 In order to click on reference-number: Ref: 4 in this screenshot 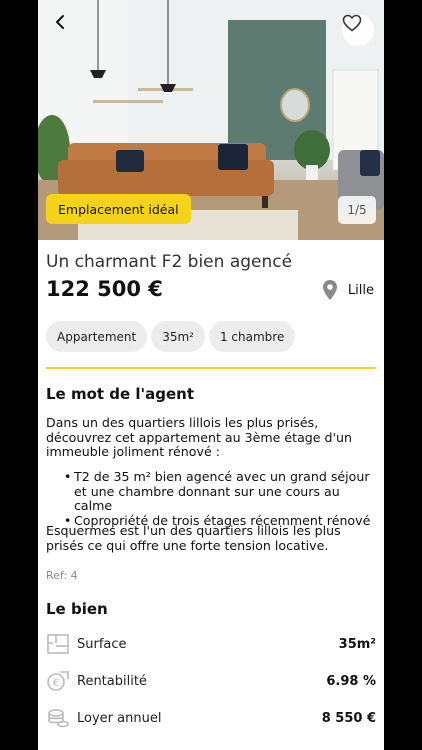, I will do `click(62, 575)`.